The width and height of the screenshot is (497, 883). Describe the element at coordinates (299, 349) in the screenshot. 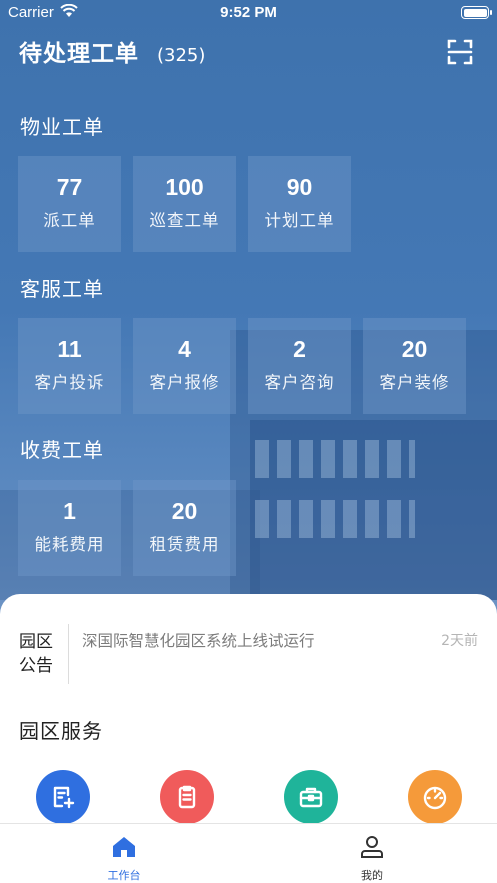

I see `tile-value: 2` at that location.